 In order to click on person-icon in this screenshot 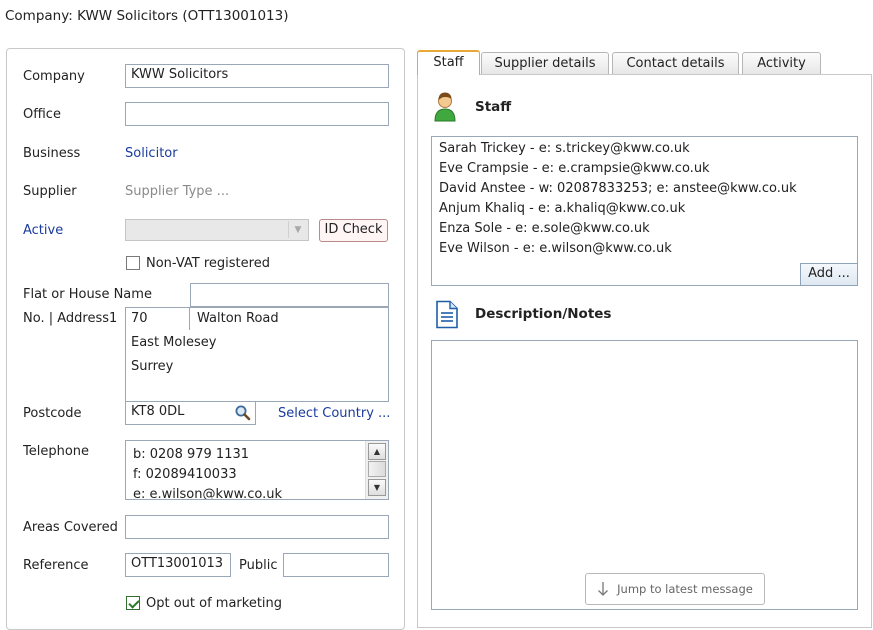, I will do `click(445, 107)`.